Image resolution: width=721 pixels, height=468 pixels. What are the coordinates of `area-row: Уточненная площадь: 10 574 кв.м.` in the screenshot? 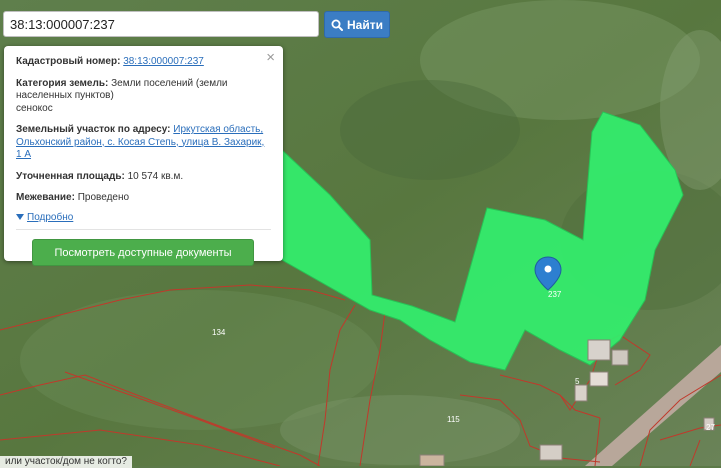 It's located at (143, 177).